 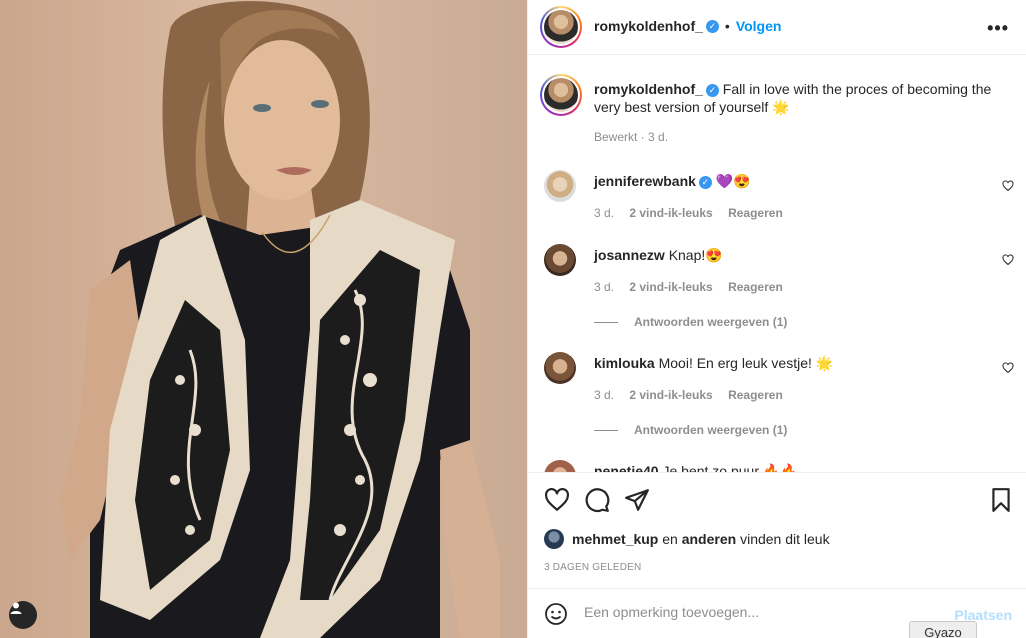 I want to click on bookmark-icon, so click(x=1001, y=500).